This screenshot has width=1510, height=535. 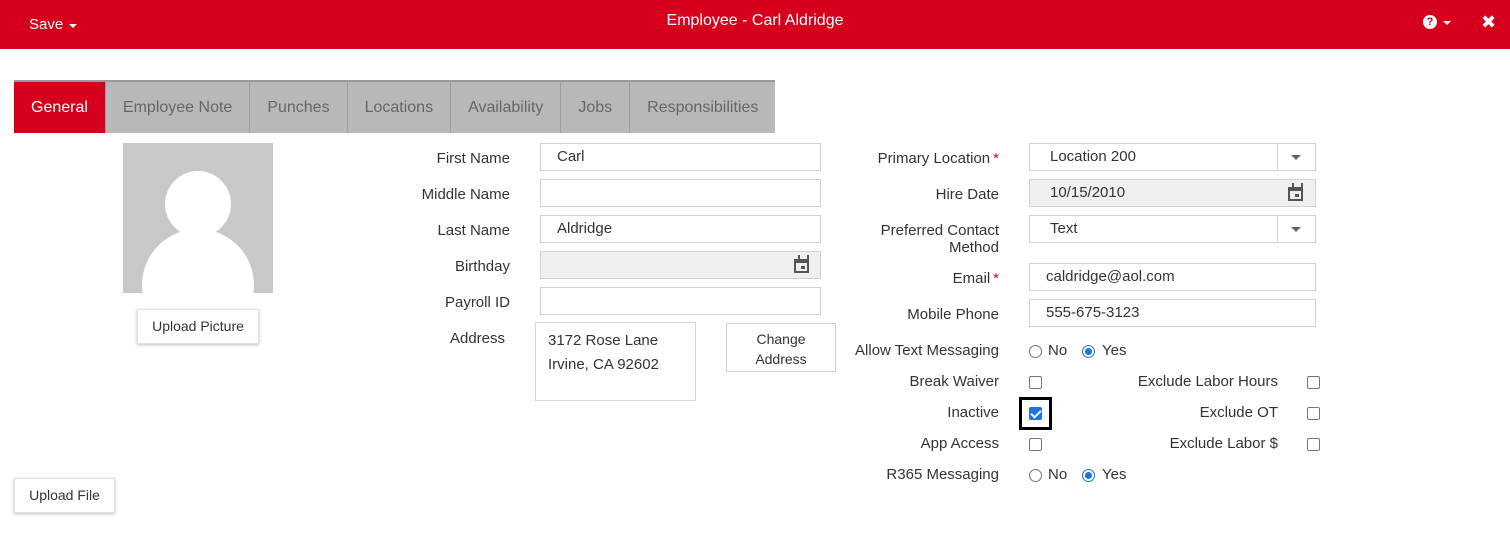 What do you see at coordinates (973, 247) in the screenshot?
I see `preferred-contact-label-line-2: Method` at bounding box center [973, 247].